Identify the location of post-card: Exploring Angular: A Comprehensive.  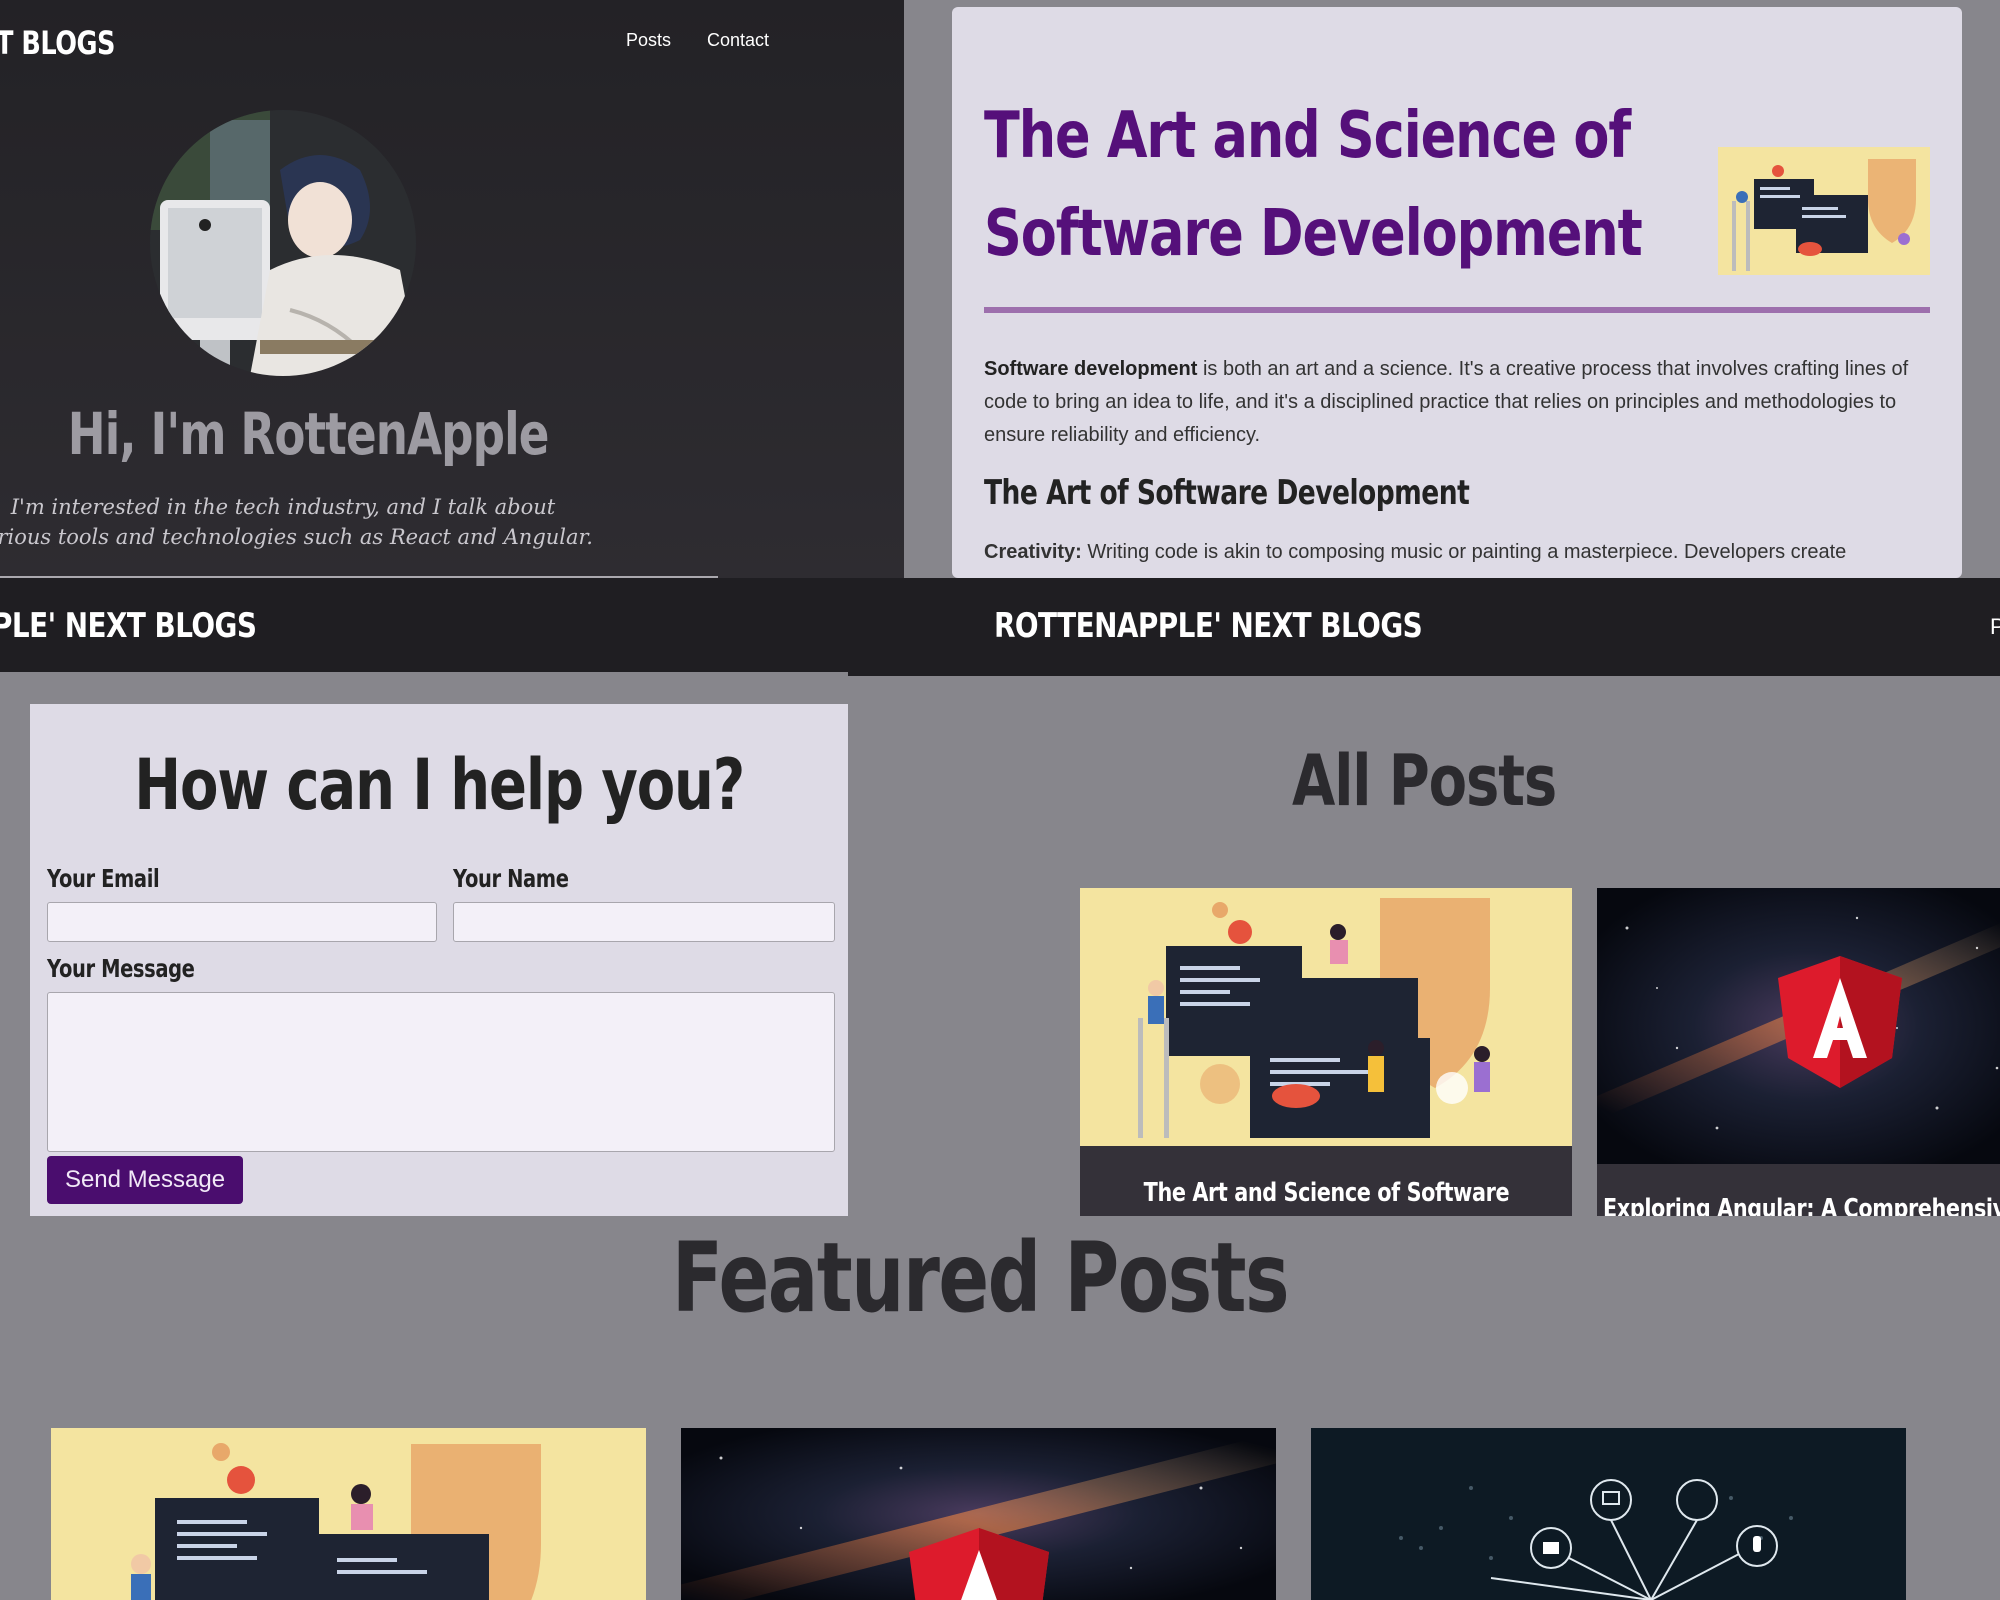
(1798, 1052).